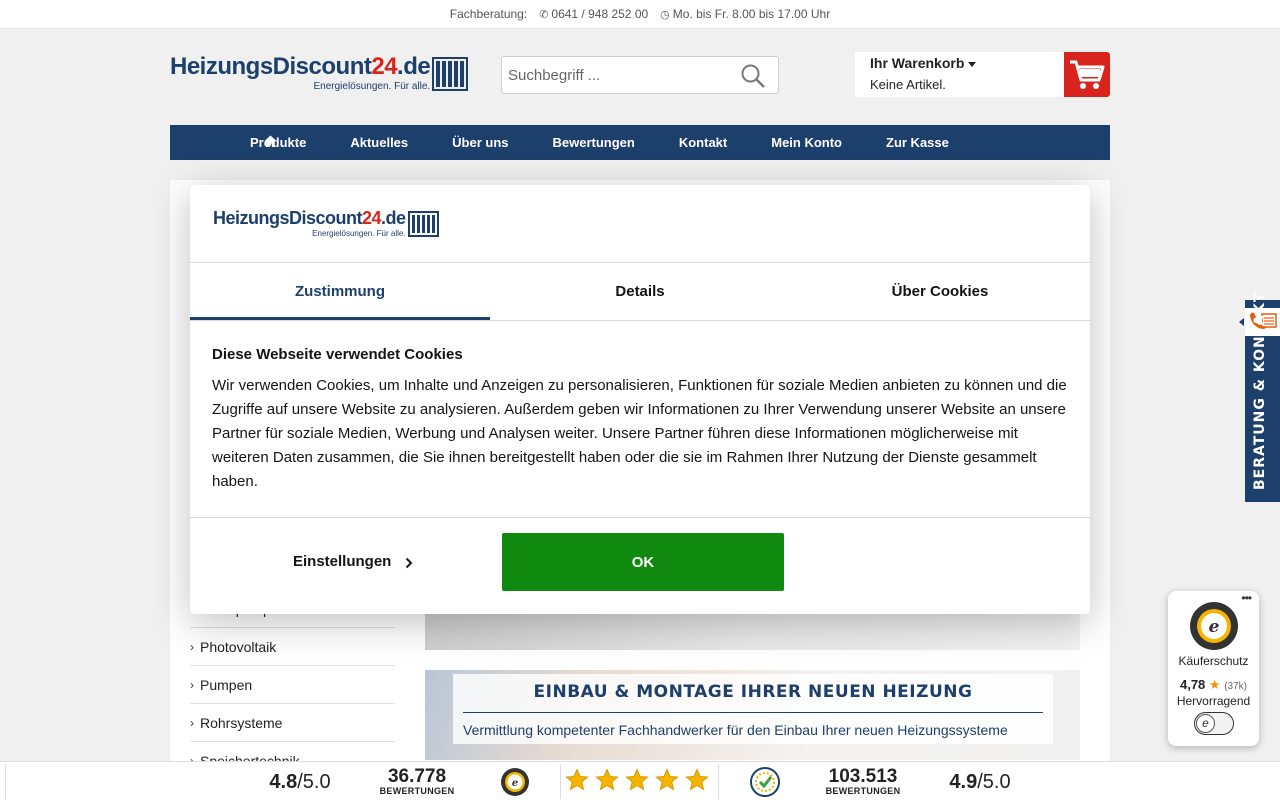 Image resolution: width=1280 pixels, height=800 pixels. What do you see at coordinates (292, 723) in the screenshot?
I see `sidebar-item-rohrsysteme: › Rohrsysteme` at bounding box center [292, 723].